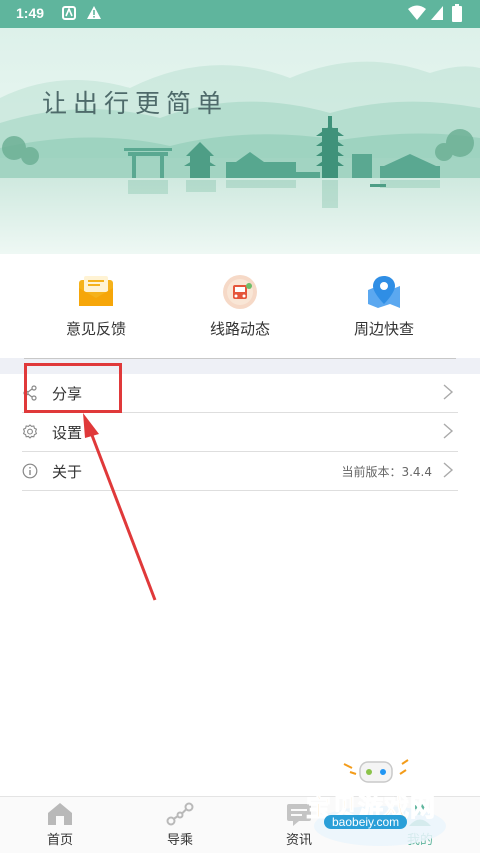 Image resolution: width=480 pixels, height=856 pixels. Describe the element at coordinates (67, 472) in the screenshot. I see `about-label: 关于` at that location.